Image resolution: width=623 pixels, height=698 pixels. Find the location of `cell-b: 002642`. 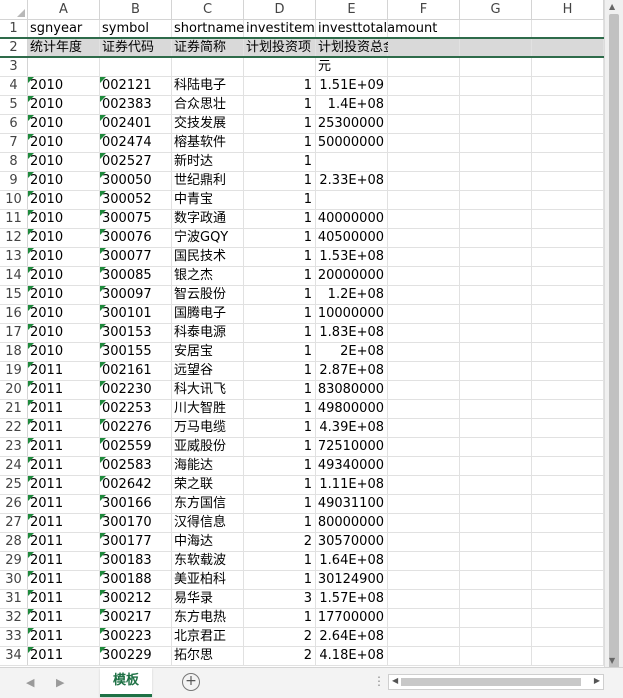

cell-b: 002642 is located at coordinates (136, 485).